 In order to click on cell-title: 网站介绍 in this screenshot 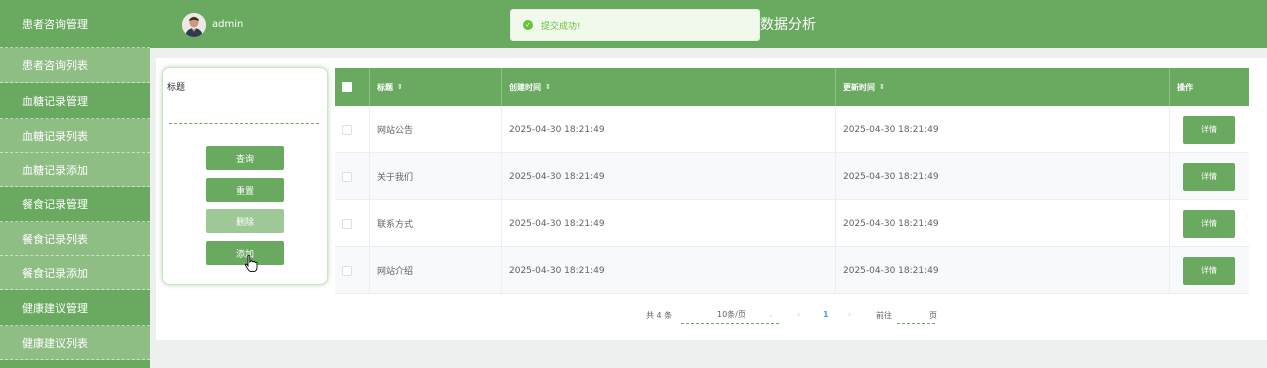, I will do `click(436, 270)`.